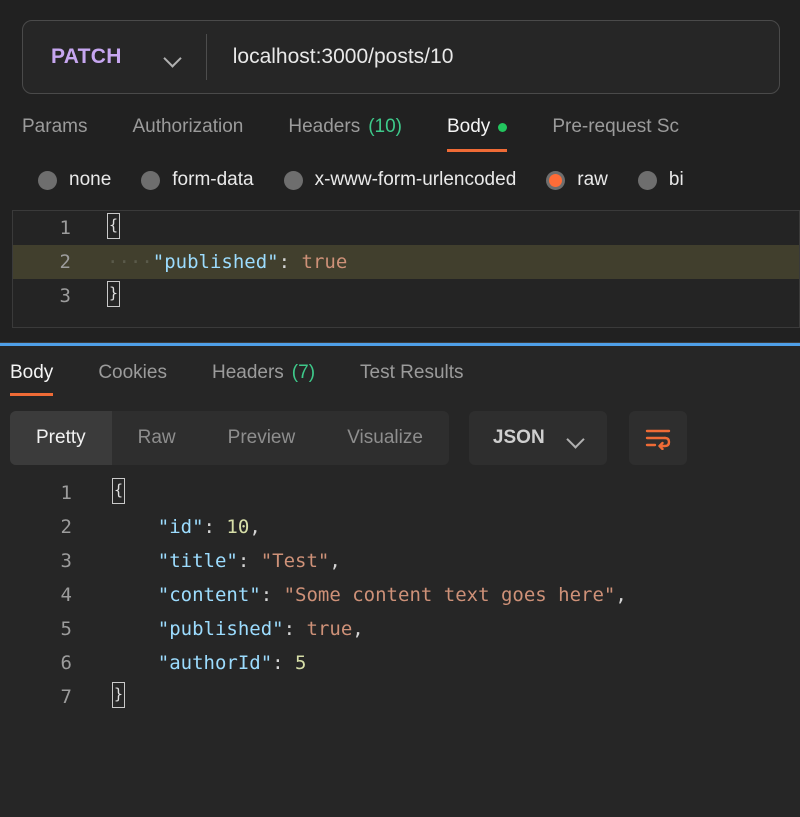 Image resolution: width=800 pixels, height=817 pixels. What do you see at coordinates (66, 697) in the screenshot?
I see `line-number: 7` at bounding box center [66, 697].